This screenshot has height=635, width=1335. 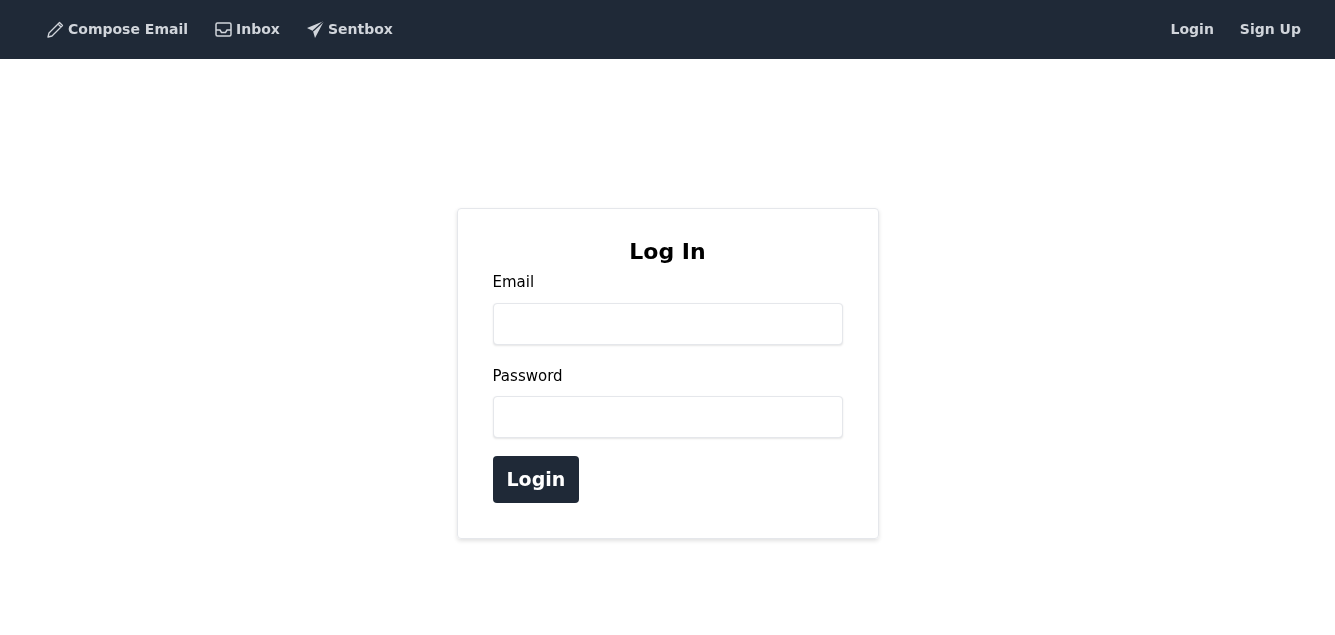 What do you see at coordinates (514, 283) in the screenshot?
I see `field-label: Email` at bounding box center [514, 283].